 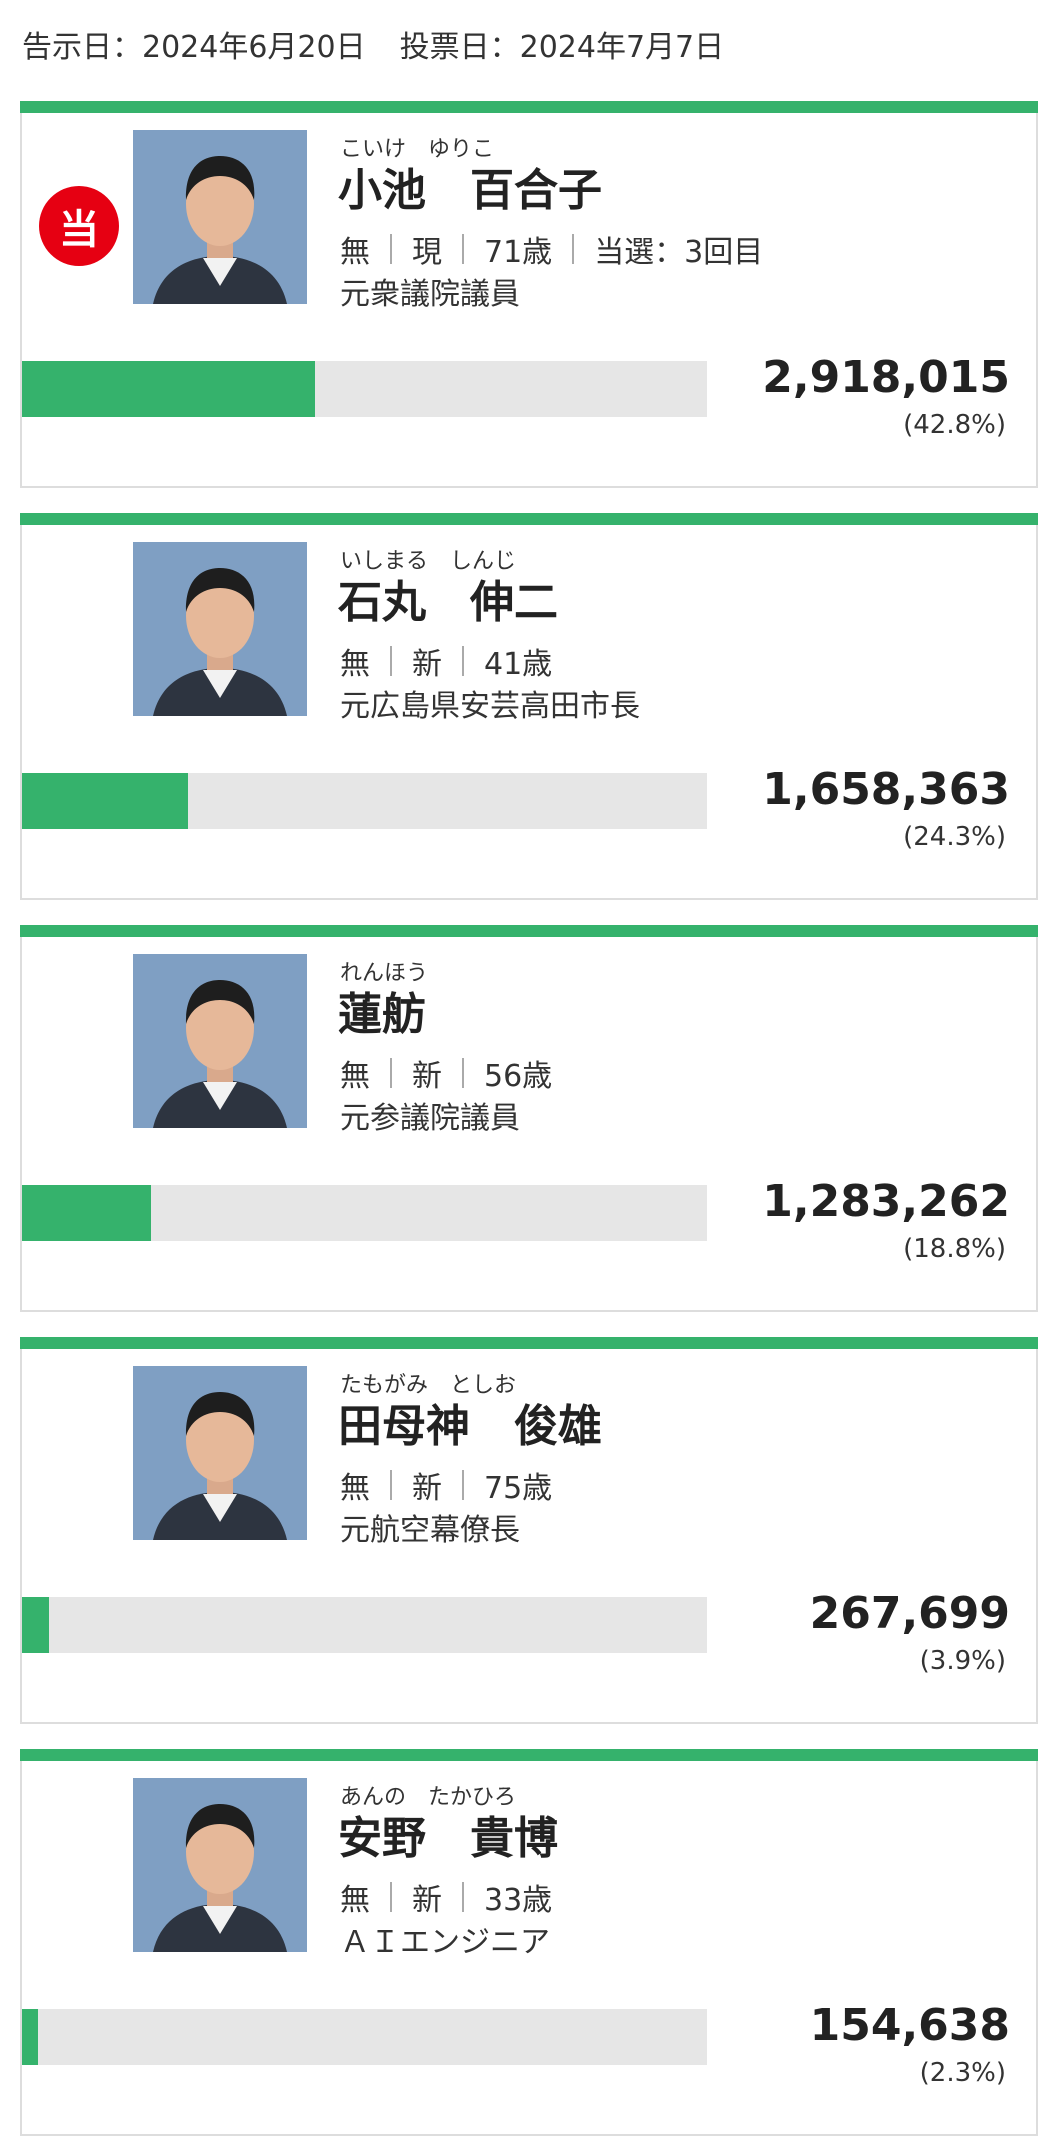 I want to click on candidate-age: 75歳, so click(x=518, y=1488).